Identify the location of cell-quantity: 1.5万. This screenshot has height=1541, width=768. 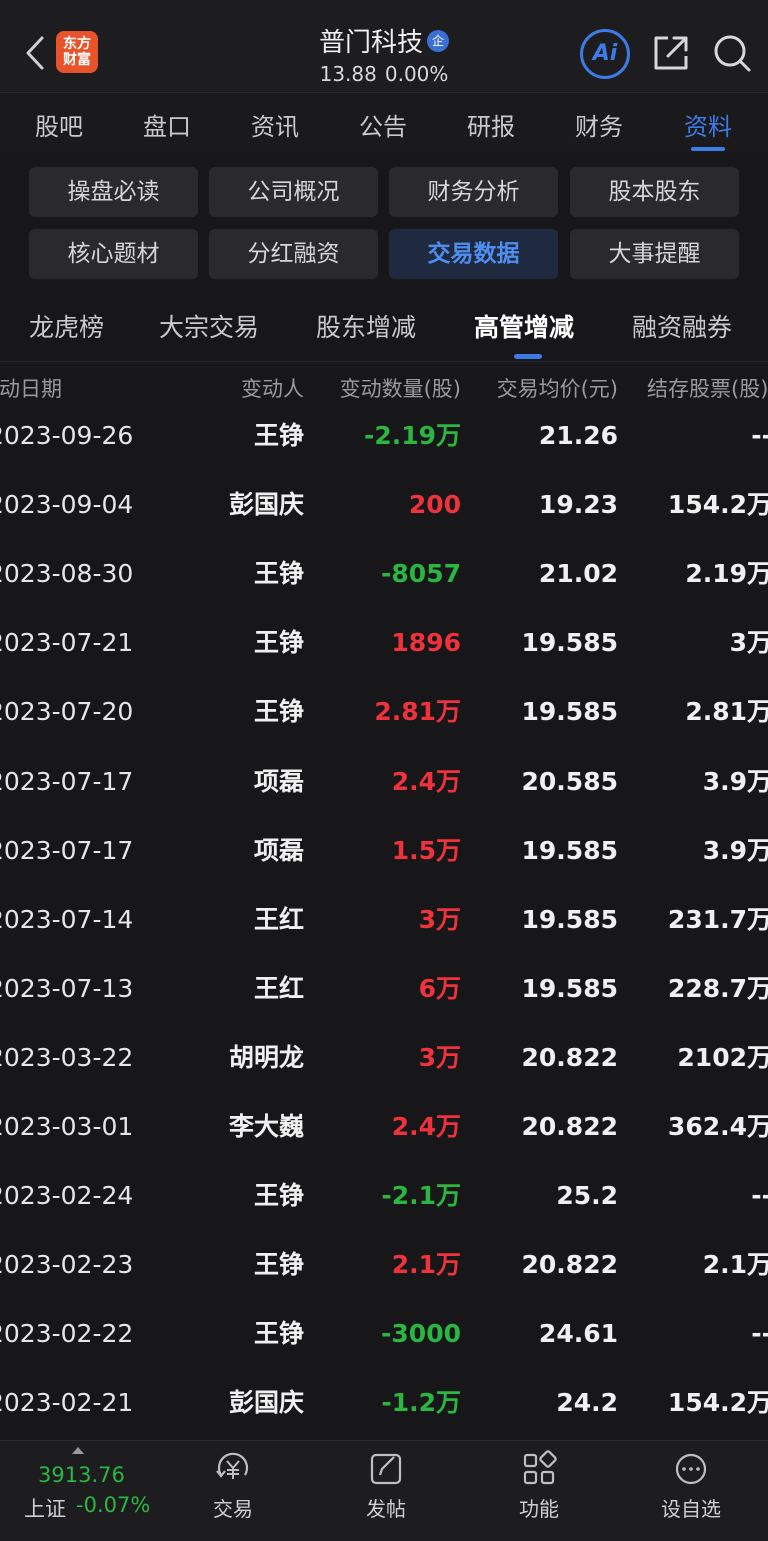
(426, 850).